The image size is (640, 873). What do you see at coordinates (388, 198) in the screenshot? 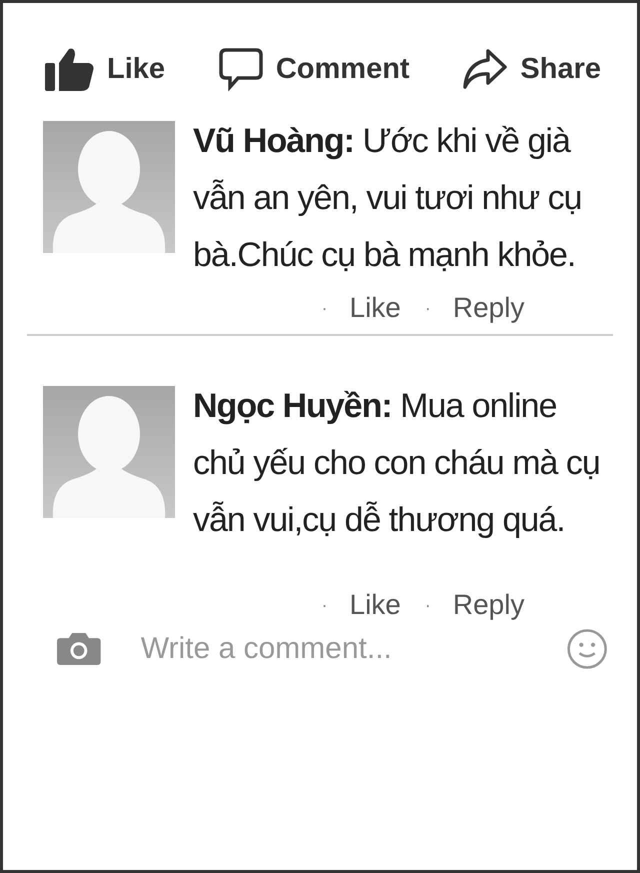
I see `comment-text: Vũ Hoàng: Ước khi về già vẫn an yên, vui tươi như cụ bà.Chúc cụ bà mạnh khỏe.` at bounding box center [388, 198].